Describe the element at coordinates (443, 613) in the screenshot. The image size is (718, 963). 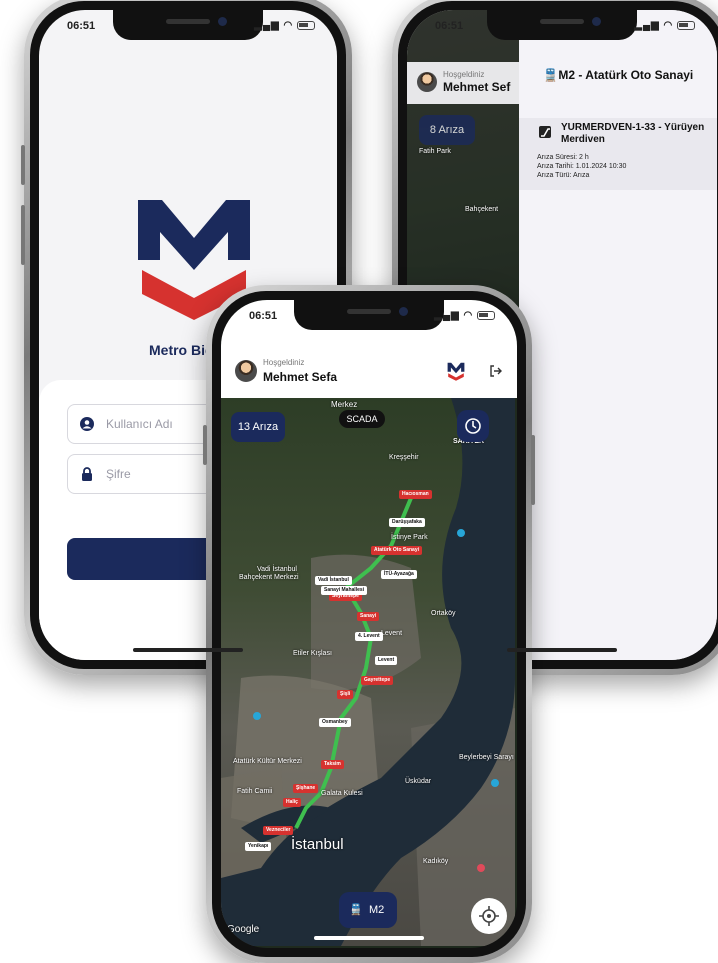
I see `map-place-label: Ortaköy` at that location.